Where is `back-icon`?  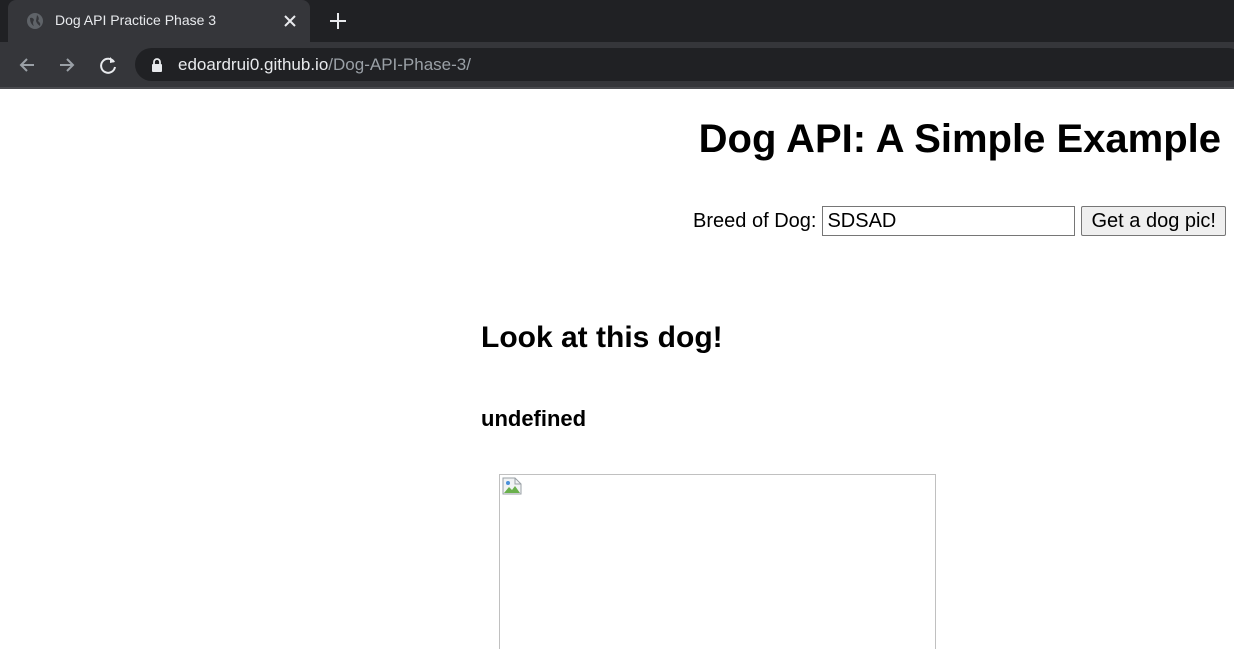
back-icon is located at coordinates (27, 65).